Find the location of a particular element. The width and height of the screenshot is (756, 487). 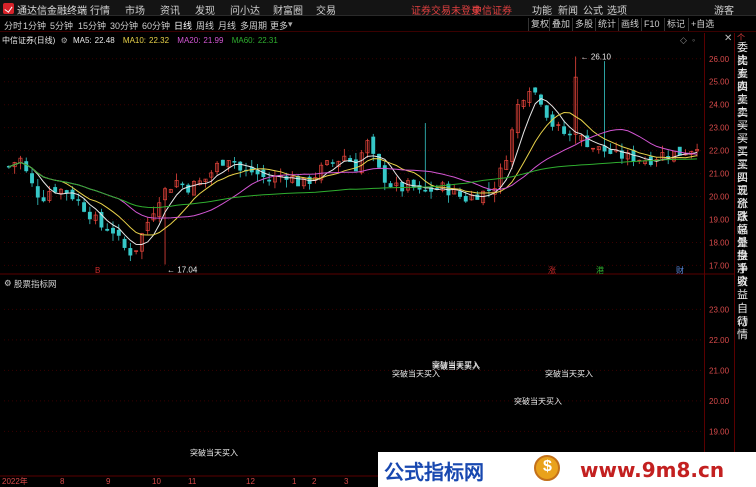

sub-y-axis-label: 22.00 is located at coordinates (719, 340).